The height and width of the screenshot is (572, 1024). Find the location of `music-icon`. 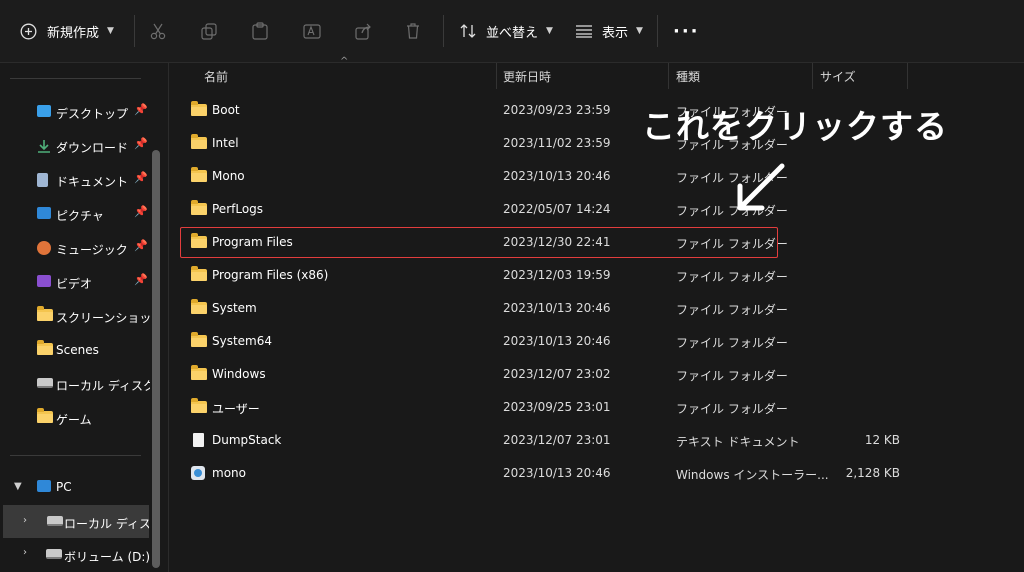

music-icon is located at coordinates (44, 248).